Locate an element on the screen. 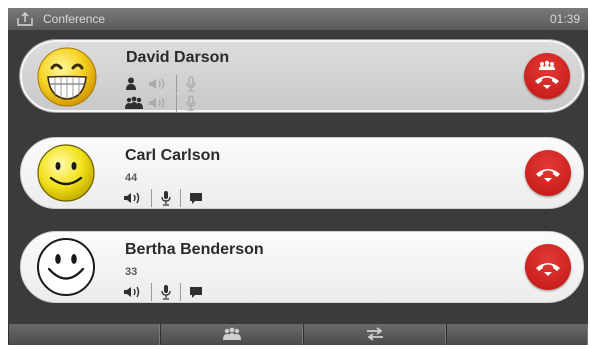 The height and width of the screenshot is (349, 590). status-time: 01:39 is located at coordinates (564, 19).